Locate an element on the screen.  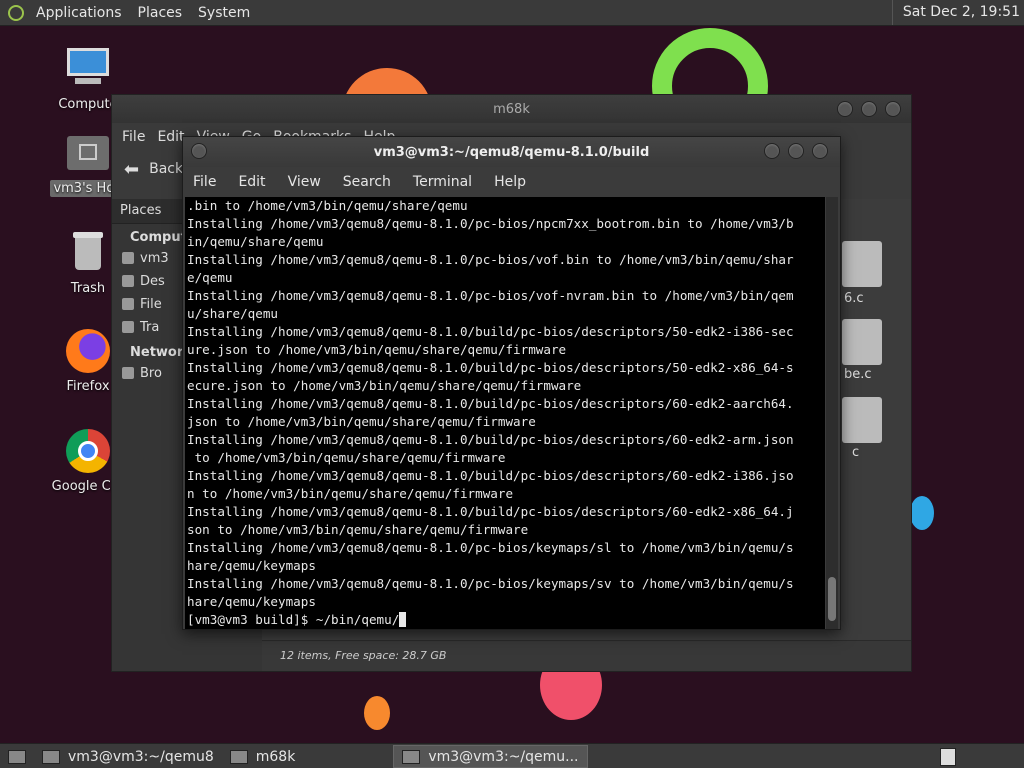
system-menu: System is located at coordinates (224, 13).